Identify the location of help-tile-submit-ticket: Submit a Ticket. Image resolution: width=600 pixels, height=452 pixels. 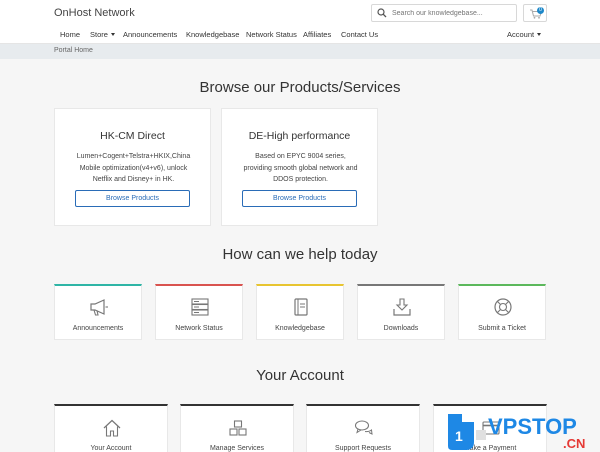
(502, 312).